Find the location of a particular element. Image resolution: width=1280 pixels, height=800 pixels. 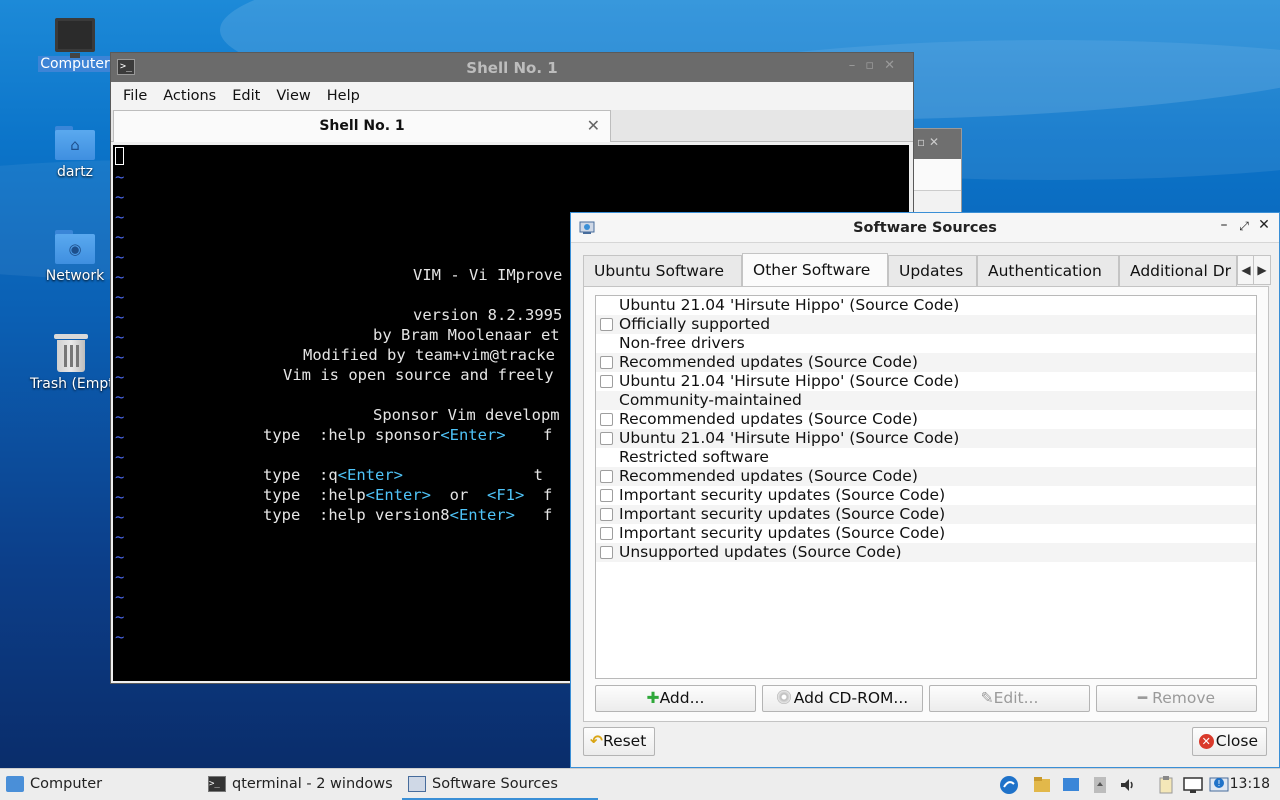

computer-icon is located at coordinates (75, 38).